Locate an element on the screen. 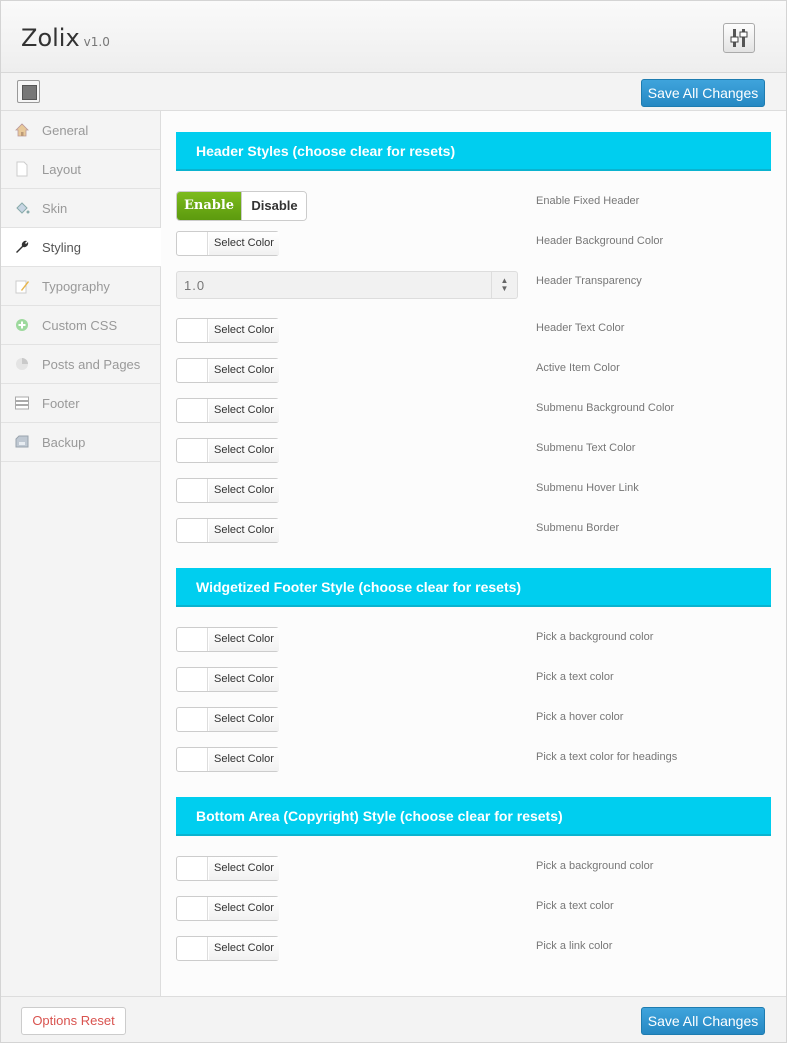 This screenshot has width=787, height=1043. sliders-icon is located at coordinates (739, 38).